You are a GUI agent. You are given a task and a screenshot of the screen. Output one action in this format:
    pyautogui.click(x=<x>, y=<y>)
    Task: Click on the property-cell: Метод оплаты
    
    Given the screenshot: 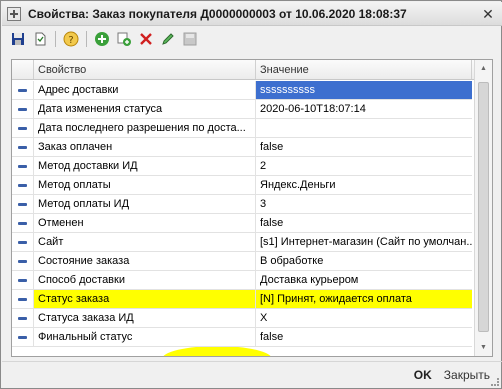 What is the action you would take?
    pyautogui.click(x=145, y=185)
    